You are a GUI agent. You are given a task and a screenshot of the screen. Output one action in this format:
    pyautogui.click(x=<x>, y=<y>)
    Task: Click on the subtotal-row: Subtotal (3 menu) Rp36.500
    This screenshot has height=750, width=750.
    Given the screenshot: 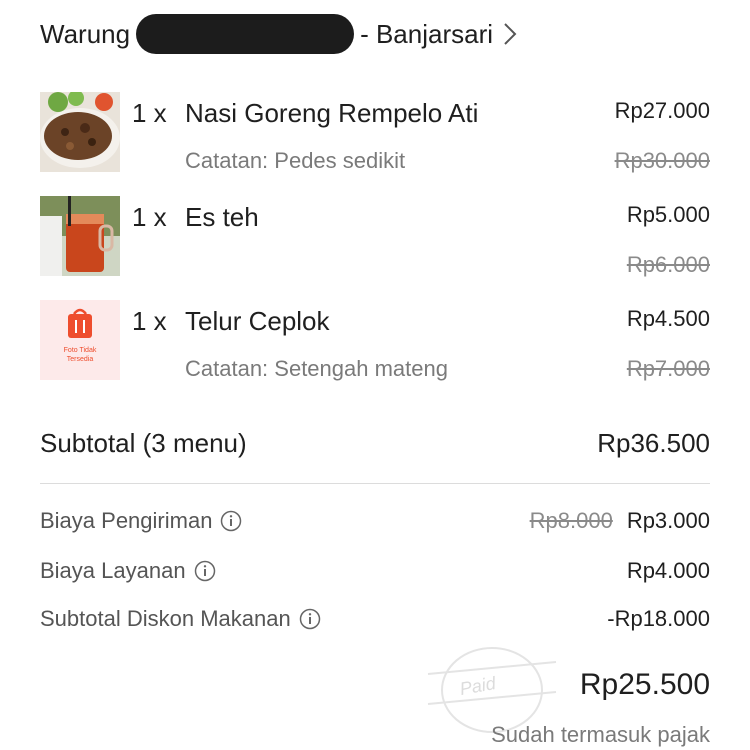 What is the action you would take?
    pyautogui.click(x=375, y=443)
    